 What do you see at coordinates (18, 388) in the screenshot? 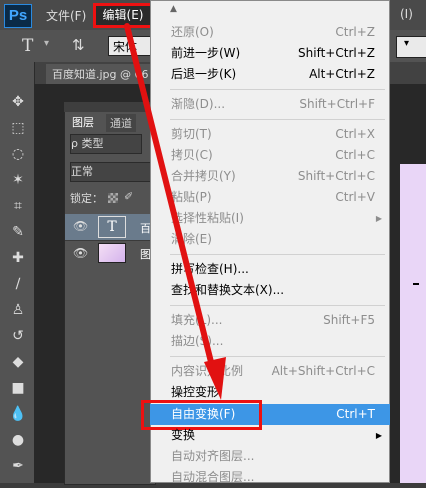
I see `gradient-tool-icon: ■` at bounding box center [18, 388].